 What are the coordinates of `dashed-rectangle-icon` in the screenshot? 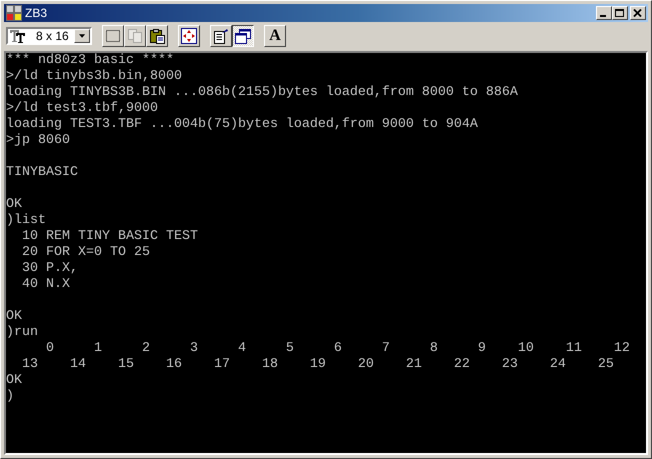 It's located at (113, 36).